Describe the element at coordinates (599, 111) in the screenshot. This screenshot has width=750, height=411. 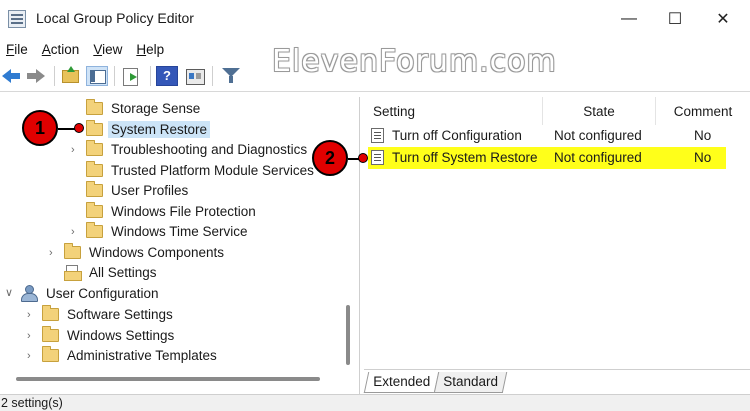
I see `column-header-state: State` at that location.